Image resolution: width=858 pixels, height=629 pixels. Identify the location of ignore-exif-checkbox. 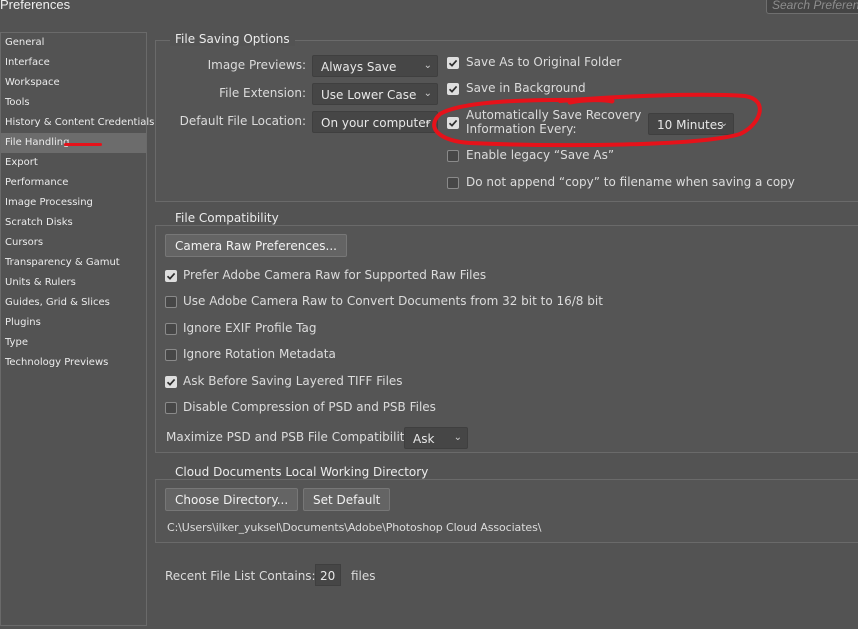
(171, 329).